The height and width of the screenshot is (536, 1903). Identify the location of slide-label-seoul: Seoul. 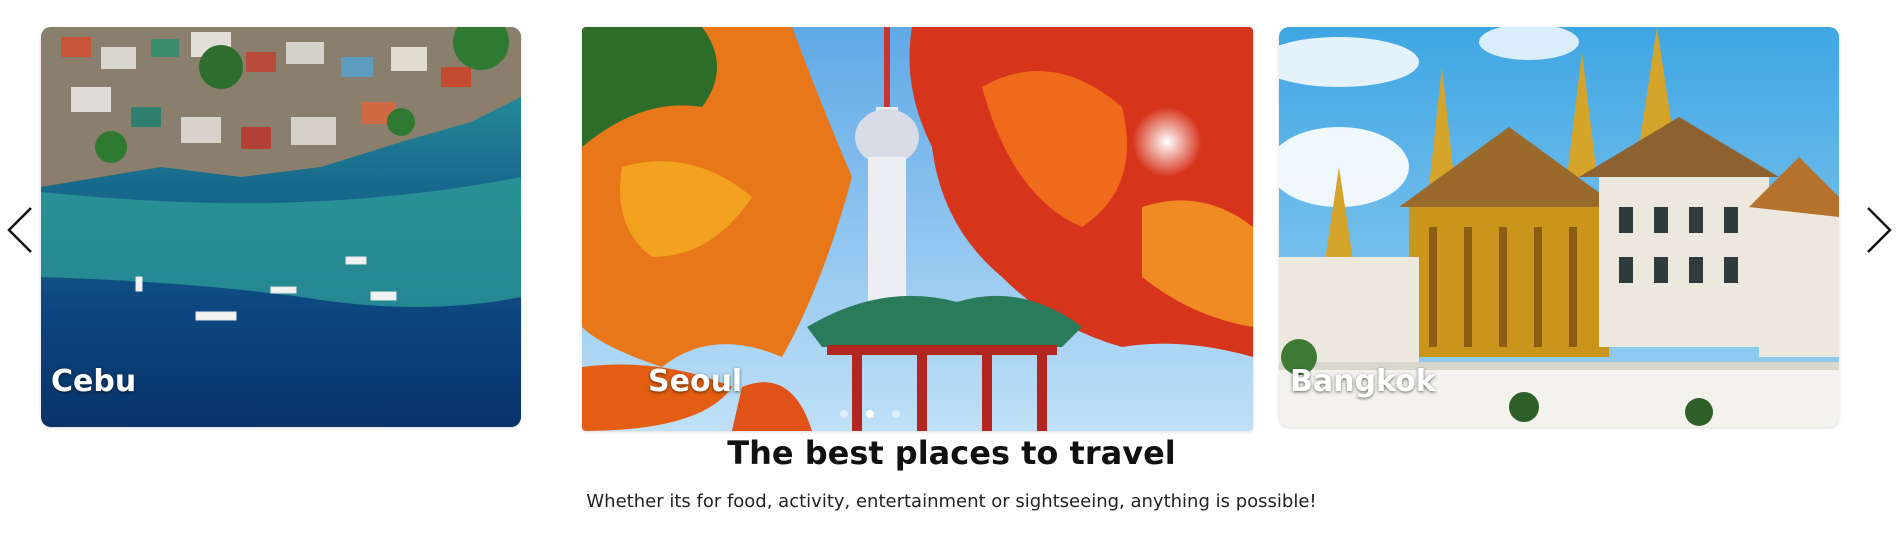
(695, 381).